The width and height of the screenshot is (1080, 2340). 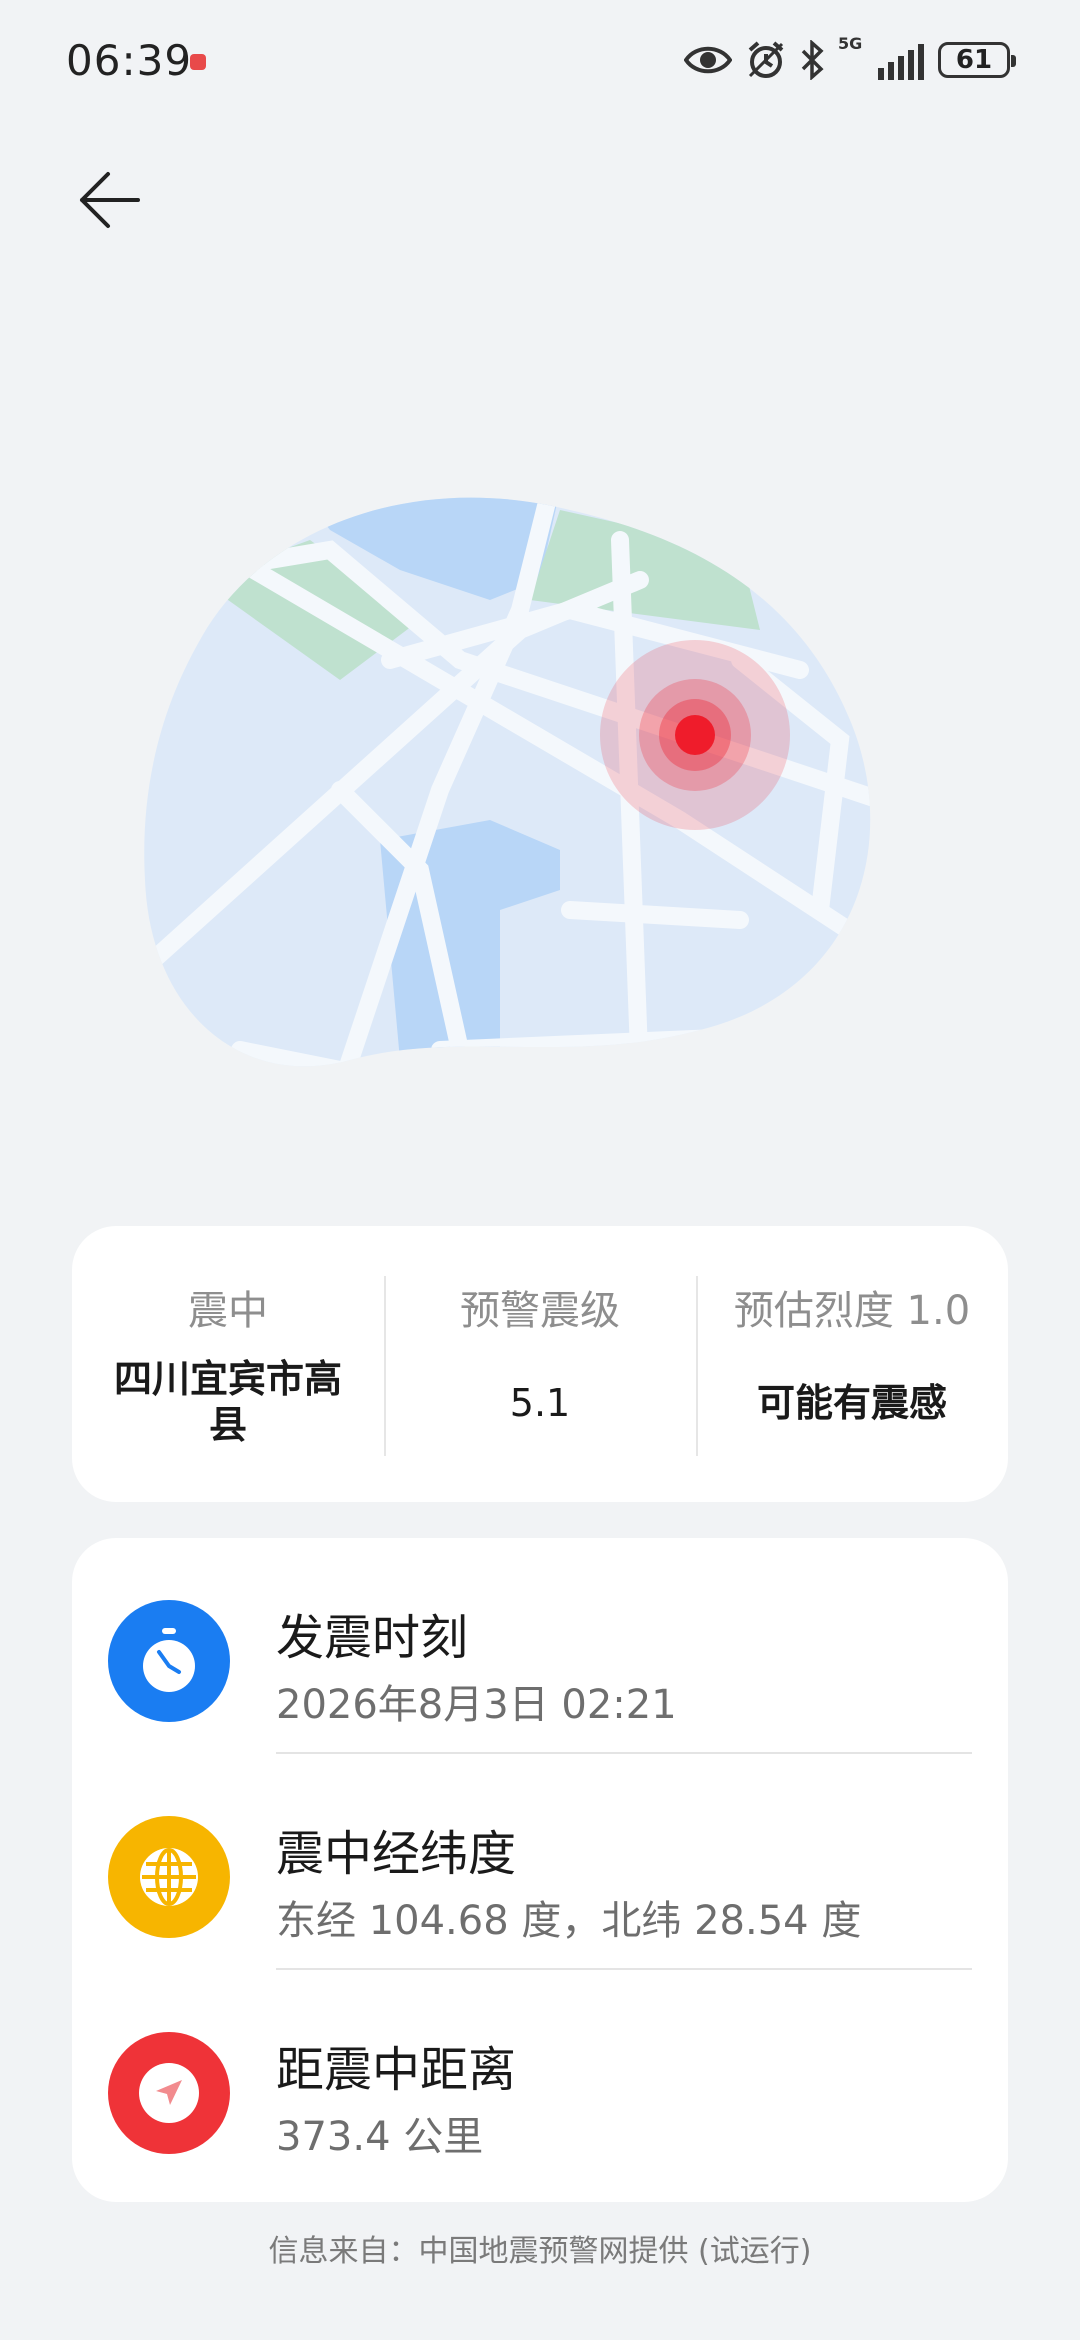 What do you see at coordinates (881, 57) in the screenshot?
I see `signal-icon: 5G` at bounding box center [881, 57].